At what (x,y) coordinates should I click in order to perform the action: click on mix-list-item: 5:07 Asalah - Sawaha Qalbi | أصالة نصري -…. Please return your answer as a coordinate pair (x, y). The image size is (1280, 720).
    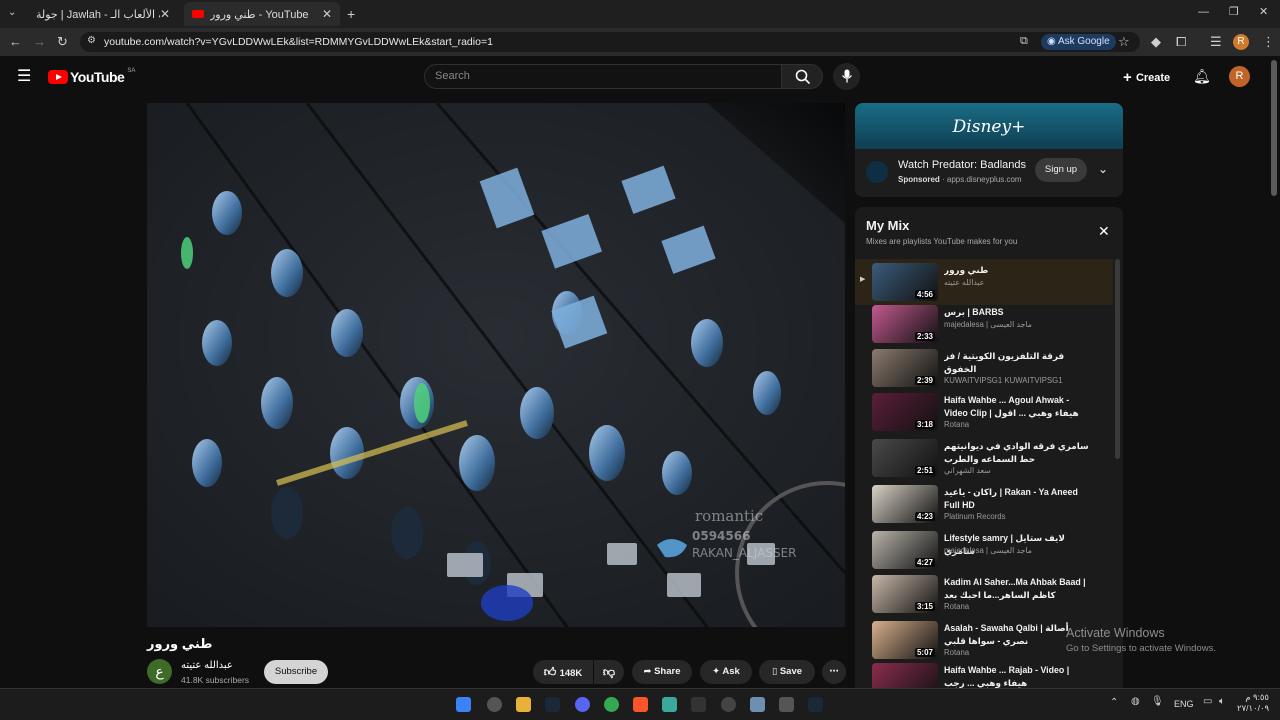
    Looking at the image, I should click on (984, 640).